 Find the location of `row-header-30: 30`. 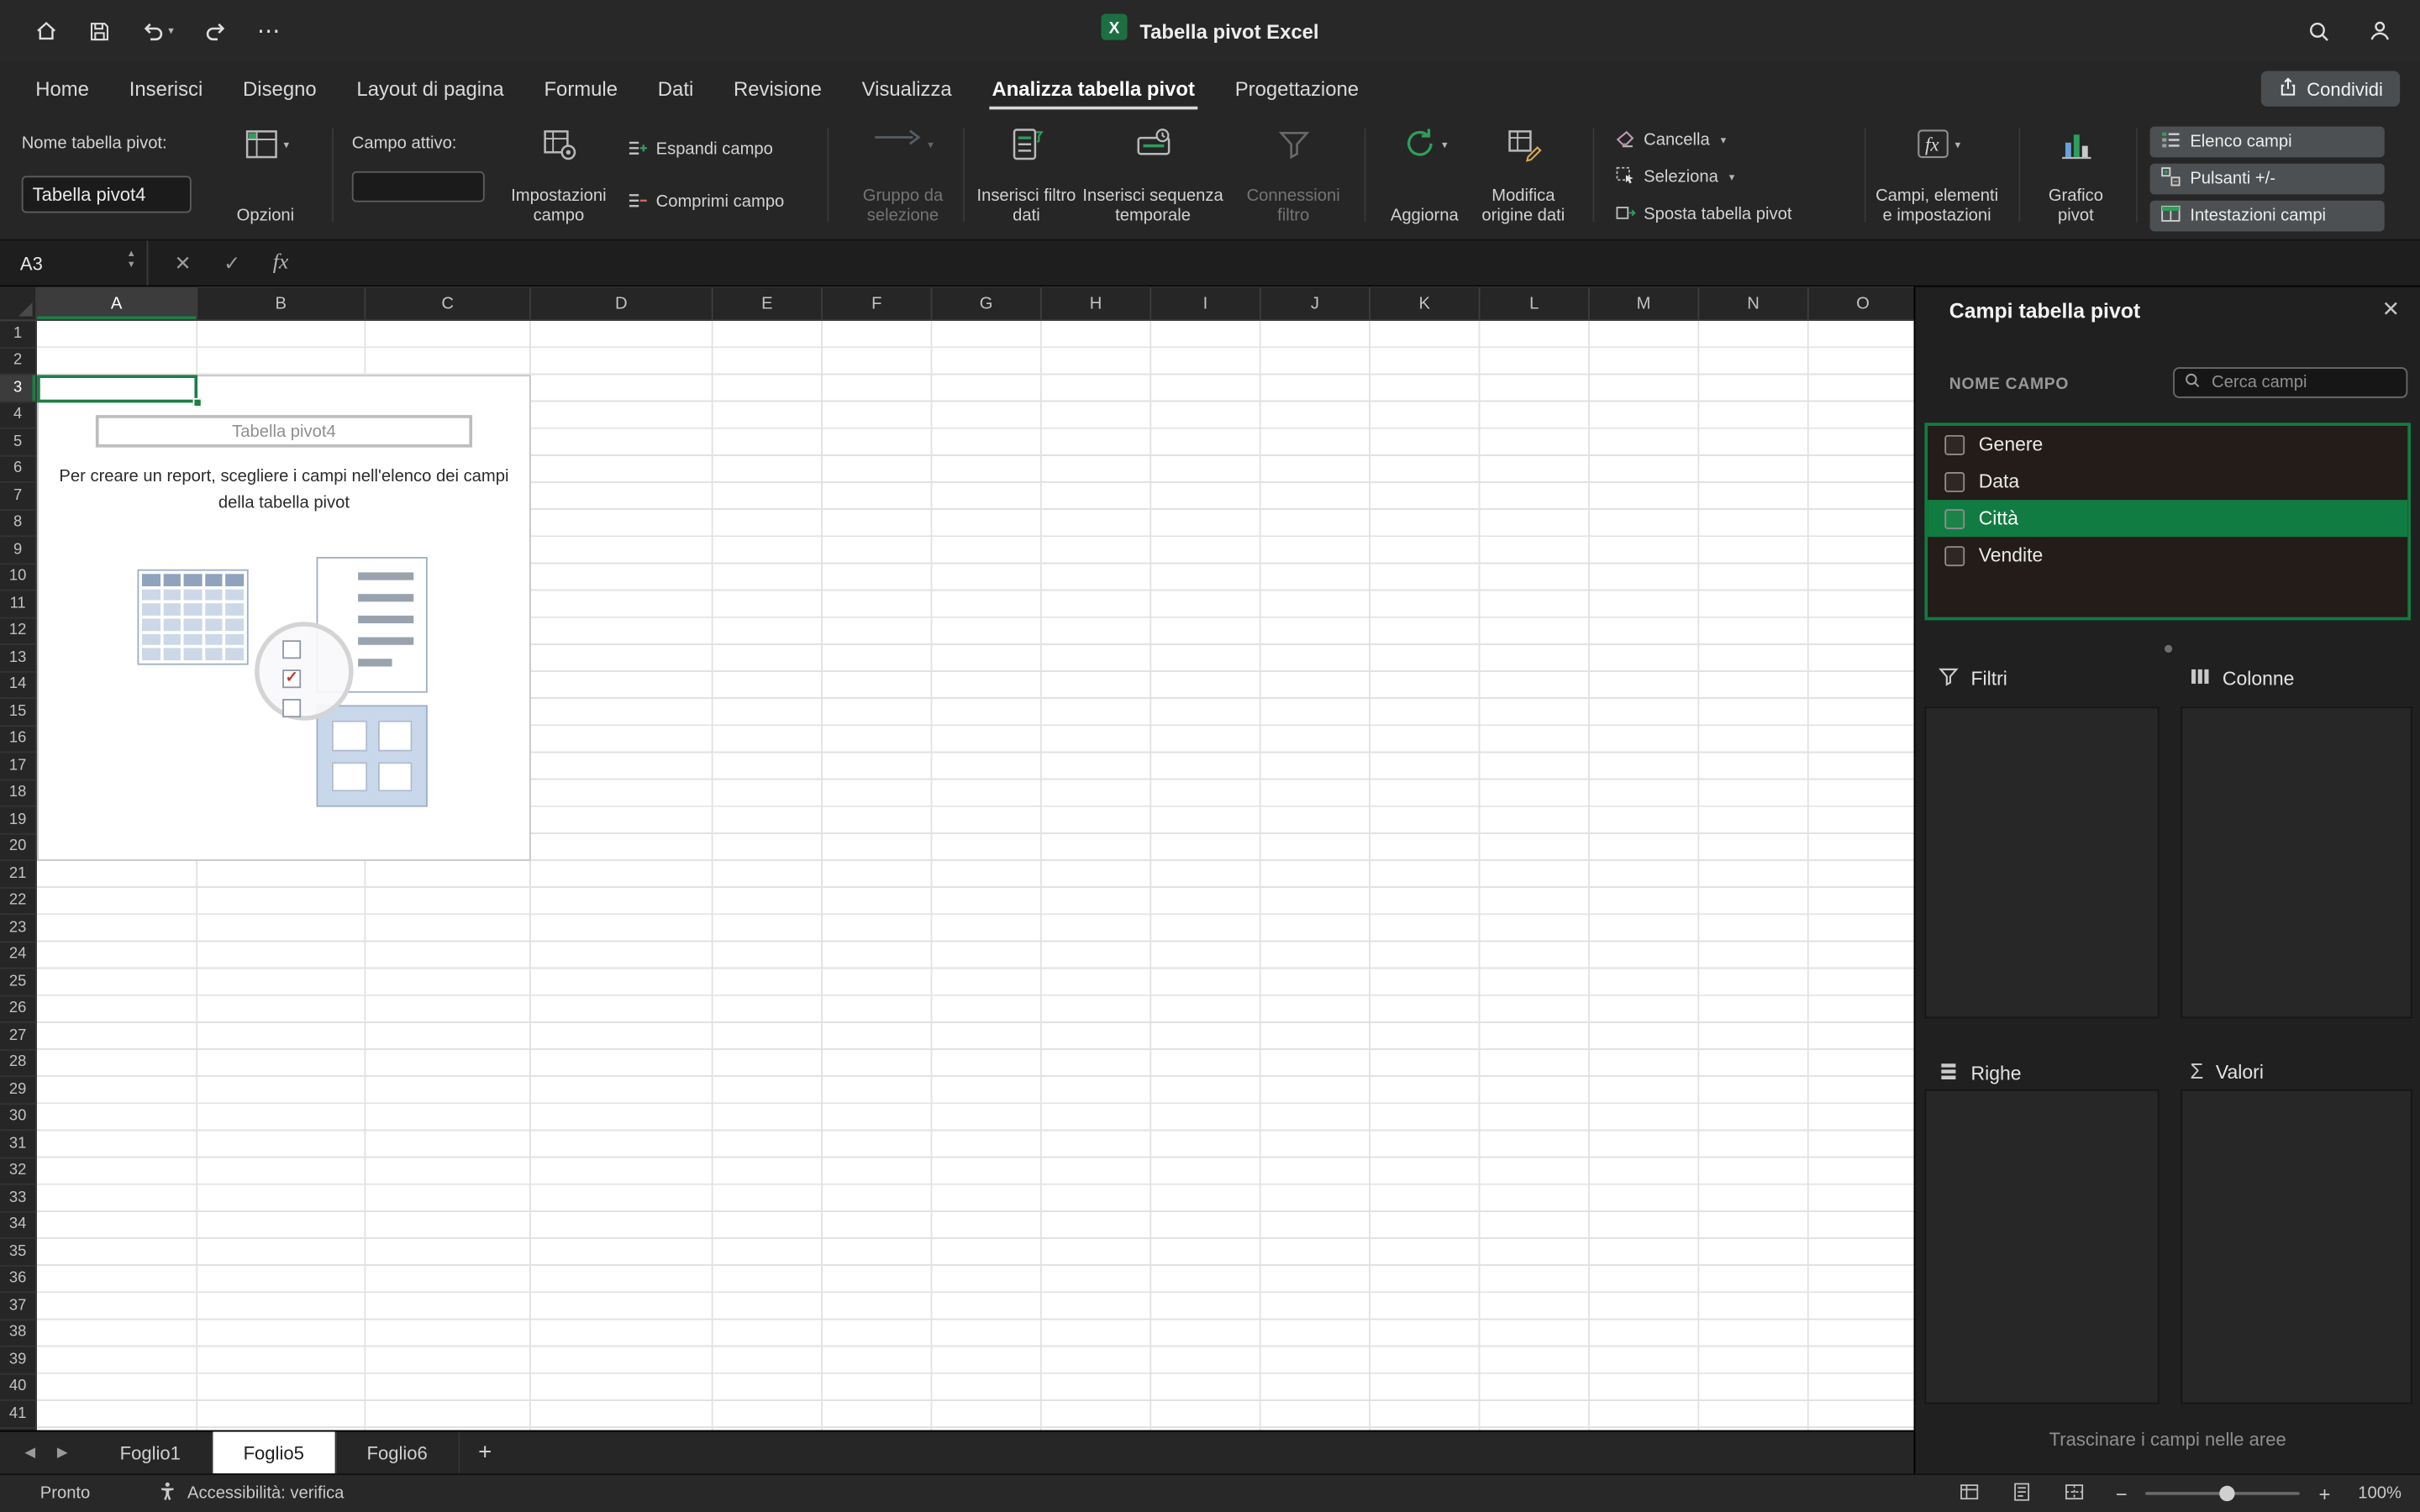

row-header-30: 30 is located at coordinates (18, 1117).